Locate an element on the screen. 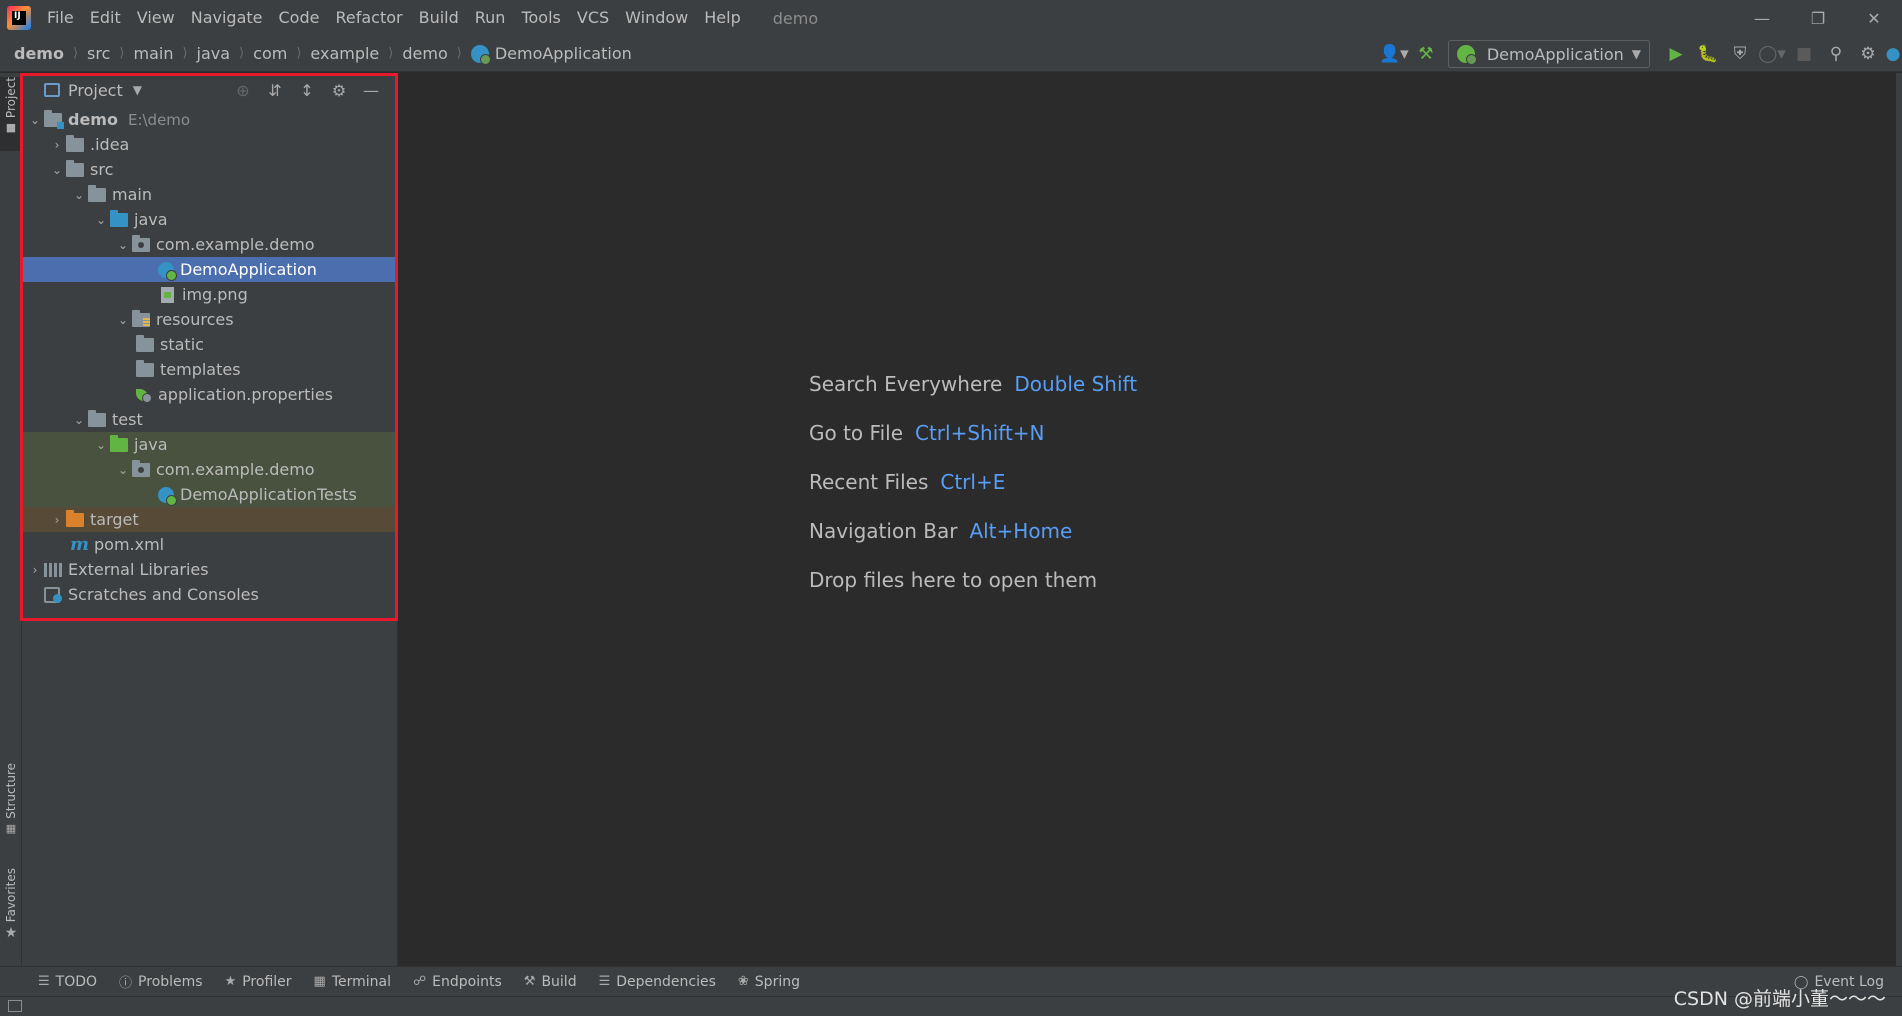 The height and width of the screenshot is (1016, 1902). coverage-icon: ⛨ is located at coordinates (1740, 54).